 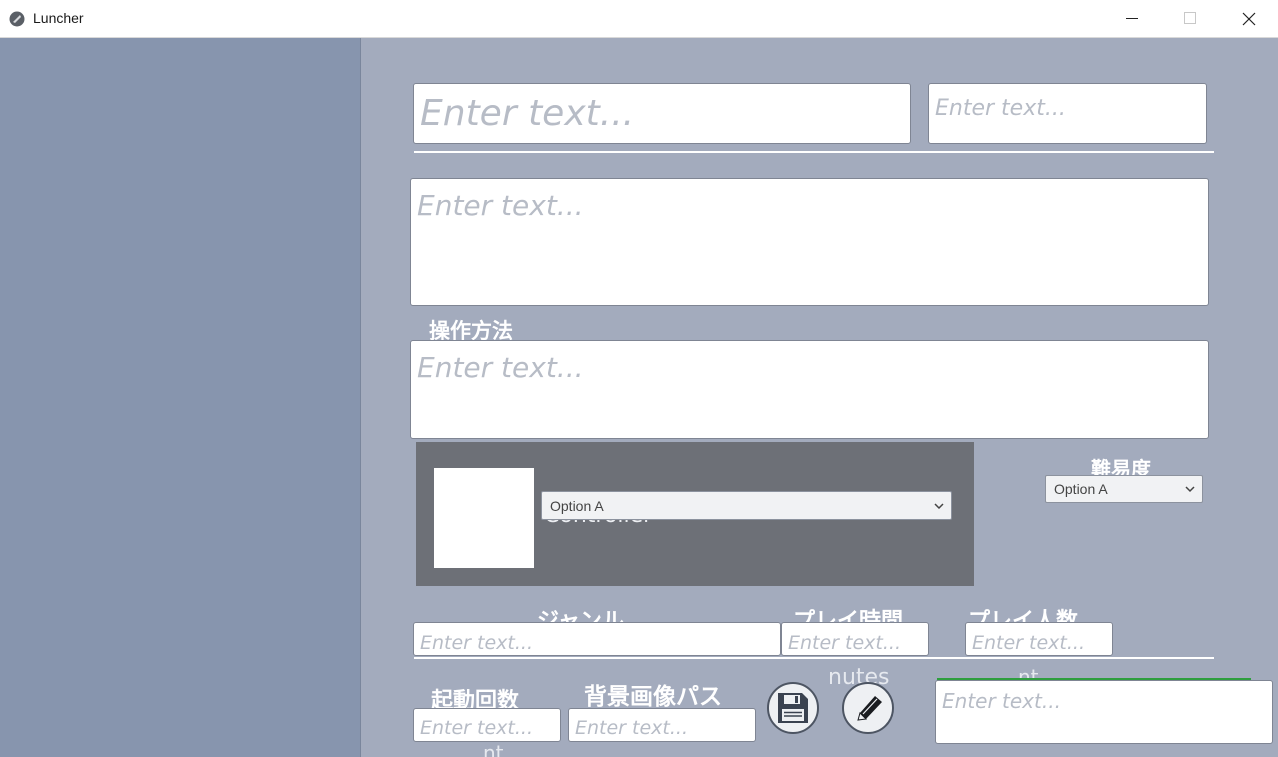 What do you see at coordinates (809, 389) in the screenshot?
I see `controls-input` at bounding box center [809, 389].